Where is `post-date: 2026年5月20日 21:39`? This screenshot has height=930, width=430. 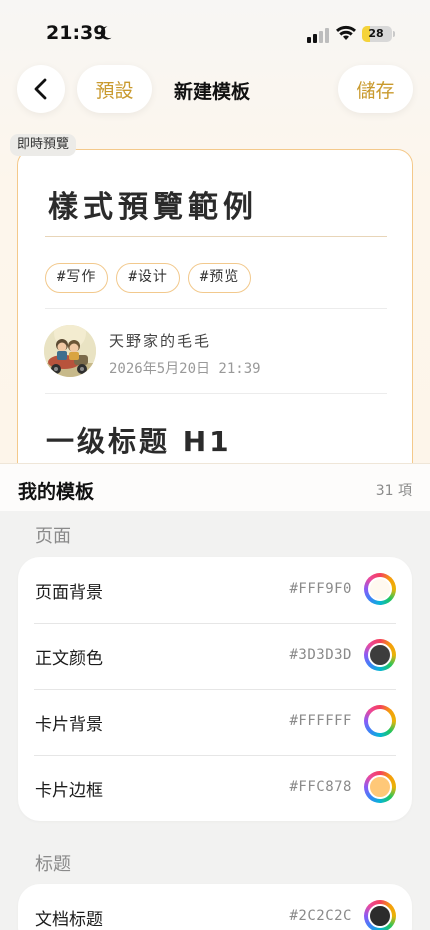 post-date: 2026年5月20日 21:39 is located at coordinates (185, 369).